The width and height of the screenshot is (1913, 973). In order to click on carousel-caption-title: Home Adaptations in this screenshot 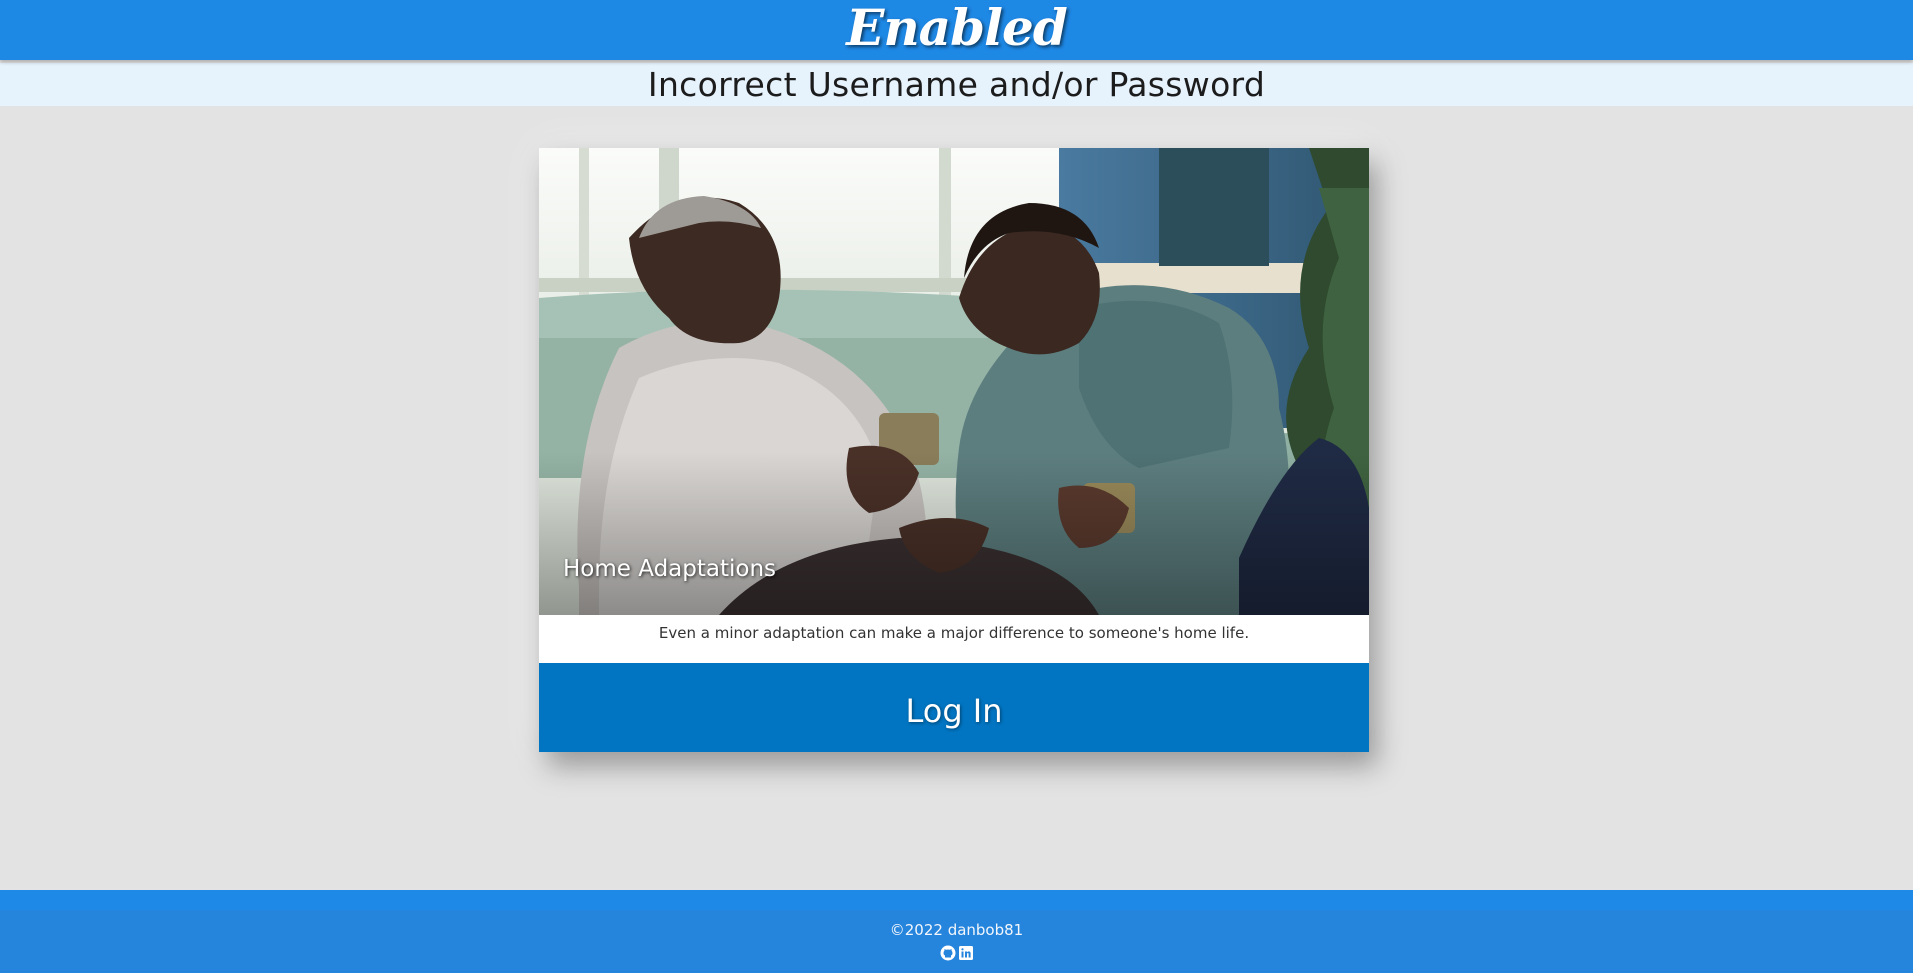, I will do `click(670, 569)`.